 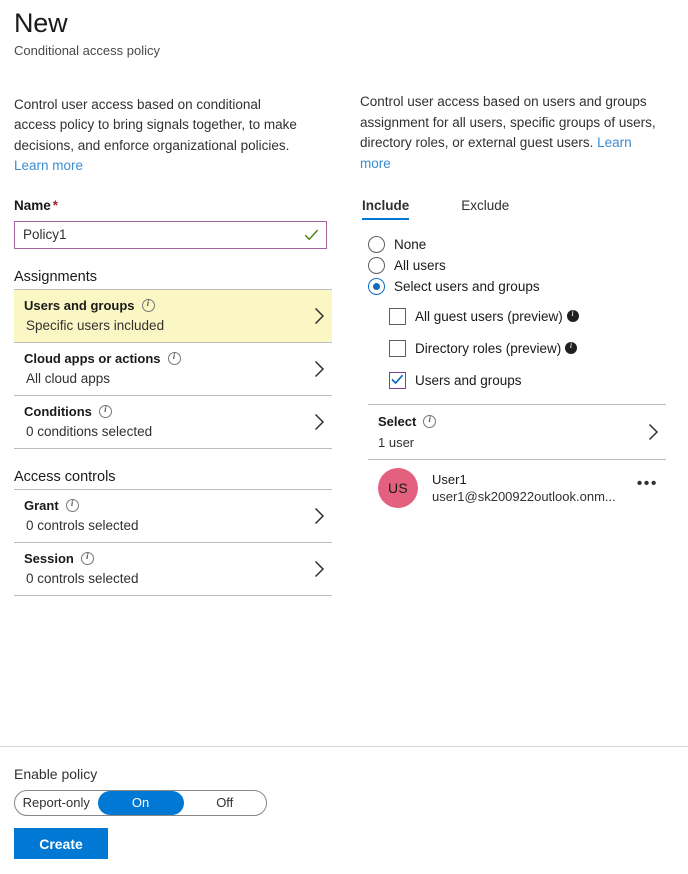 What do you see at coordinates (56, 803) in the screenshot?
I see `toggle-option-report-only: Report-only` at bounding box center [56, 803].